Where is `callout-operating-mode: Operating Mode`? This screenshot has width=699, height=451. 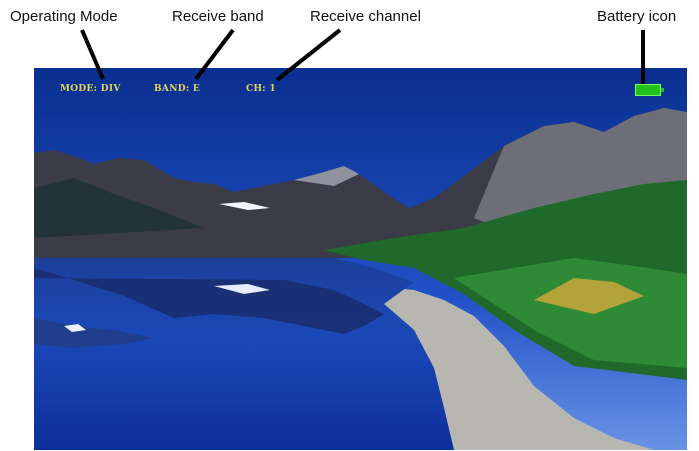 callout-operating-mode: Operating Mode is located at coordinates (64, 16).